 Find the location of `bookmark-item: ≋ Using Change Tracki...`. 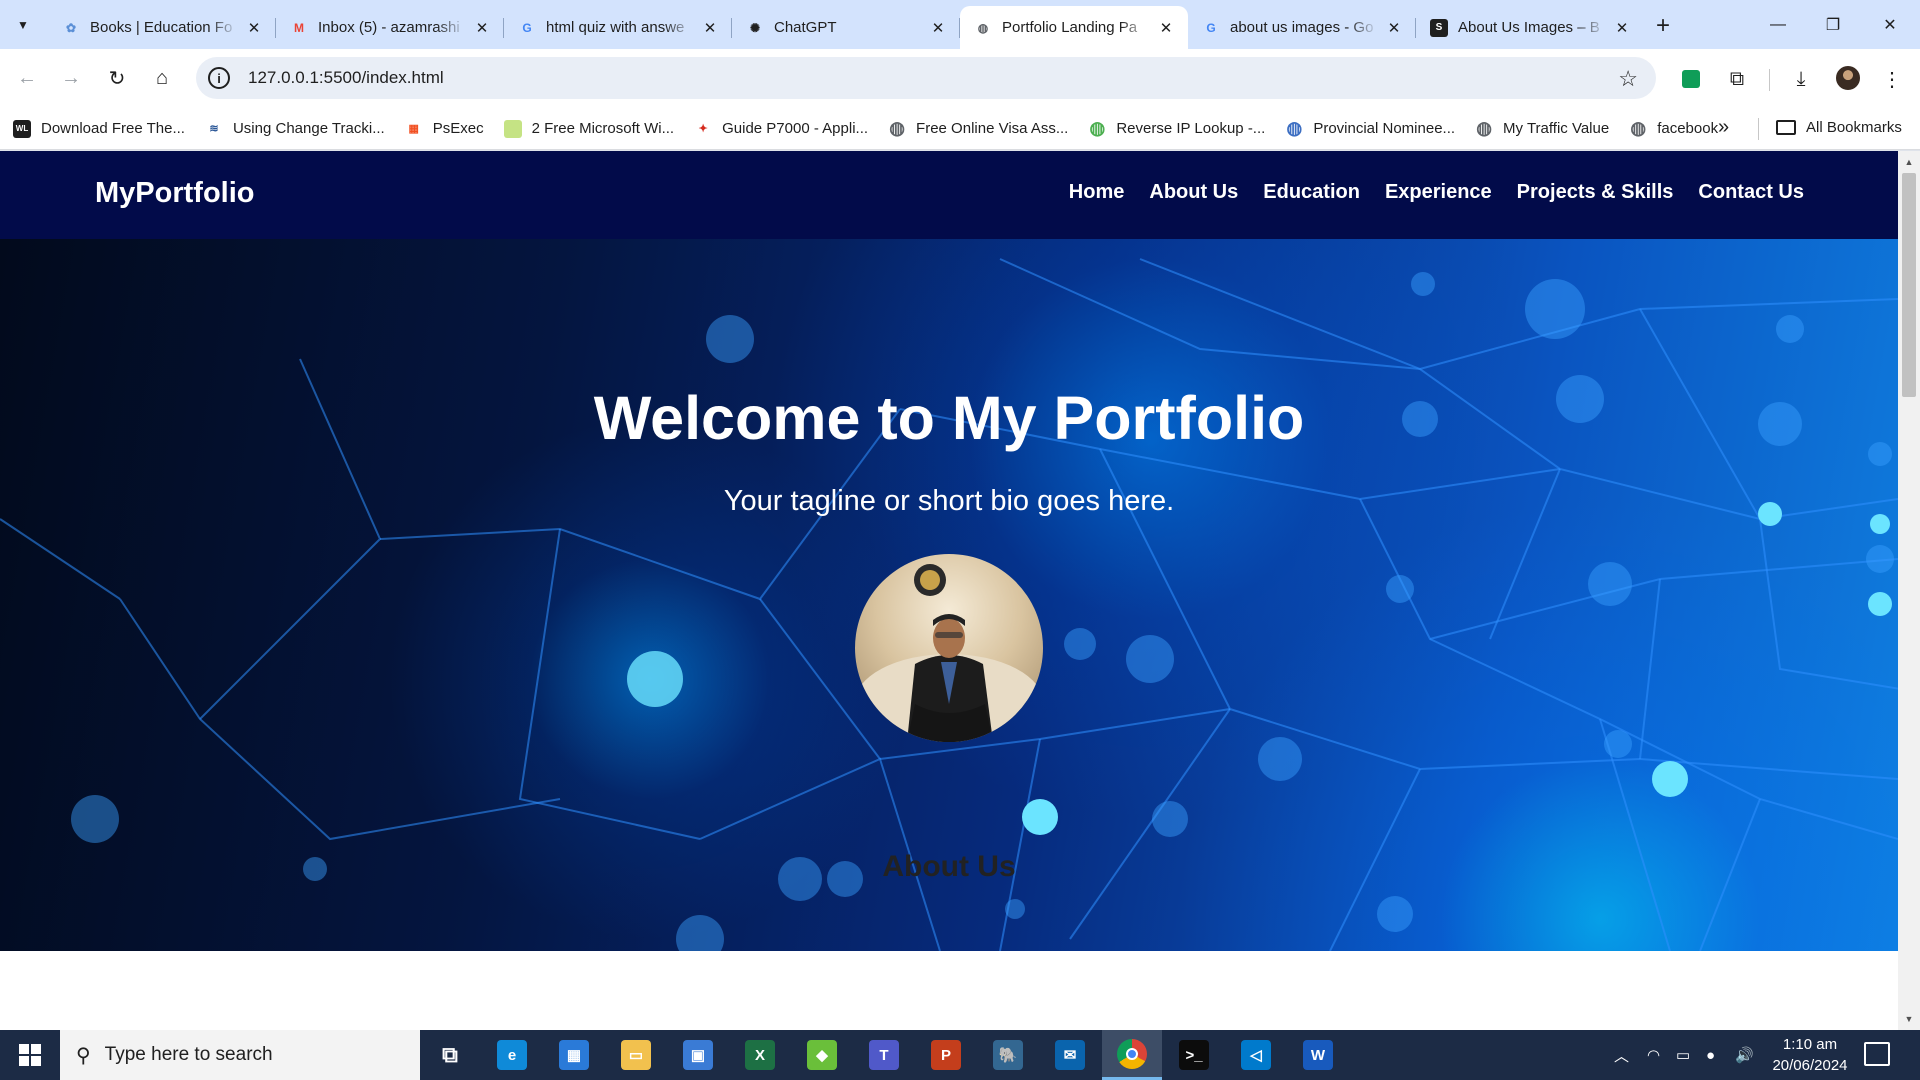

bookmark-item: ≋ Using Change Tracki... is located at coordinates (294, 129).